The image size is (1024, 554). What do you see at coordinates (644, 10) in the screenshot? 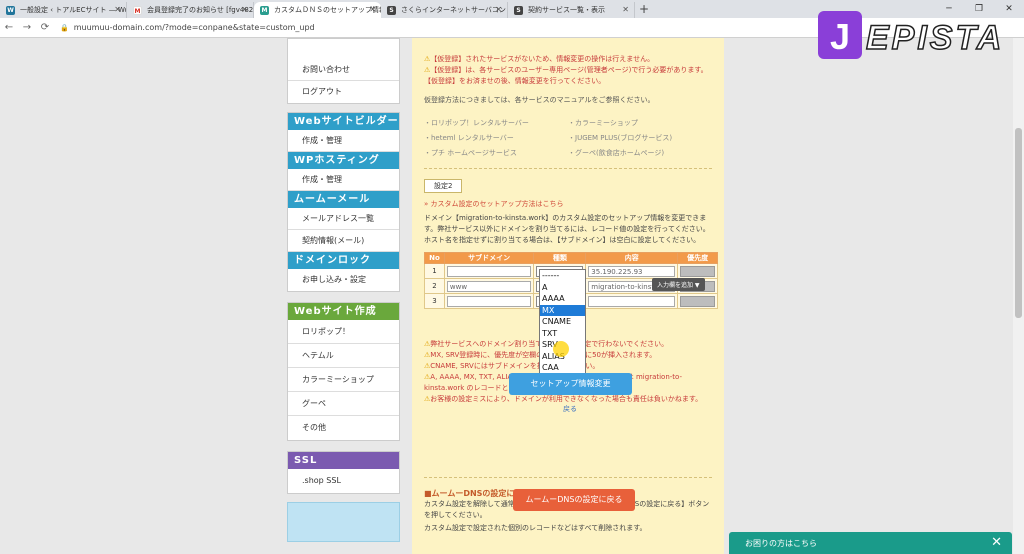
I see `new-tab-button: +` at bounding box center [644, 10].